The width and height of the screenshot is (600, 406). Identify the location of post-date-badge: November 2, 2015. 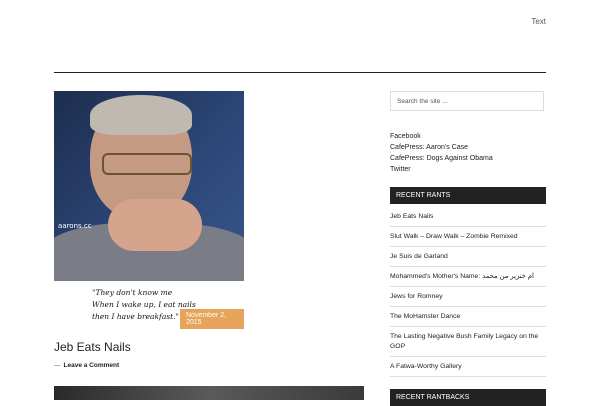
(212, 319).